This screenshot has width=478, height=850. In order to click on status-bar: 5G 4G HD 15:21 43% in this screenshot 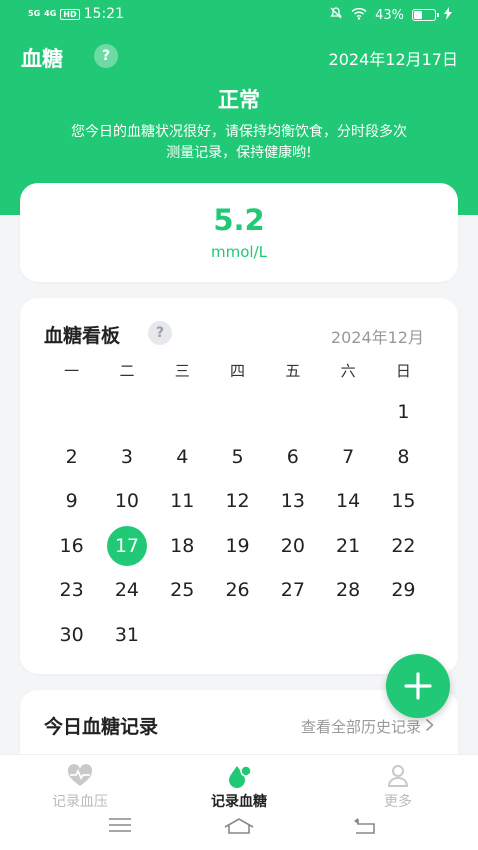, I will do `click(239, 15)`.